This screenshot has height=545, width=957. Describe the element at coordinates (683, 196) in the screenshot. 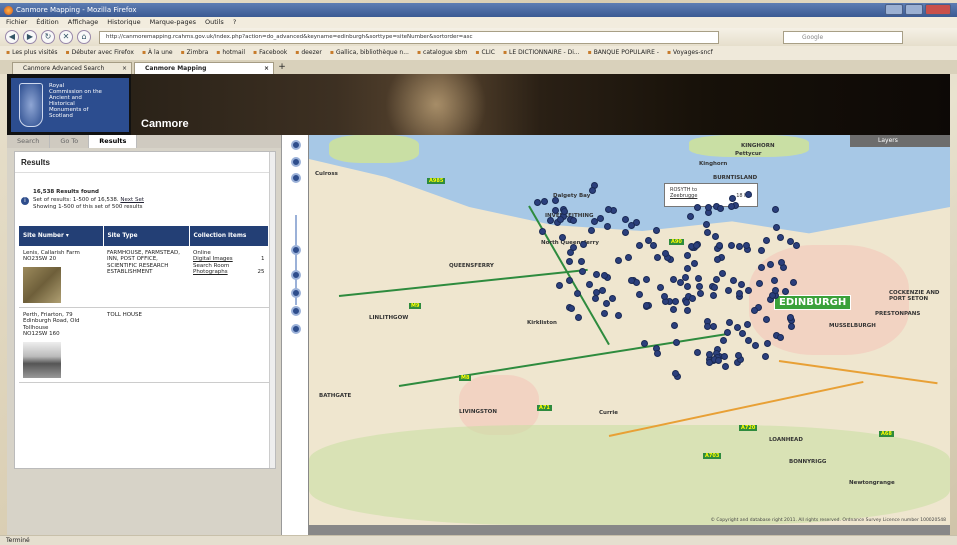

I see `ferry-destination: Zeebrugge` at that location.